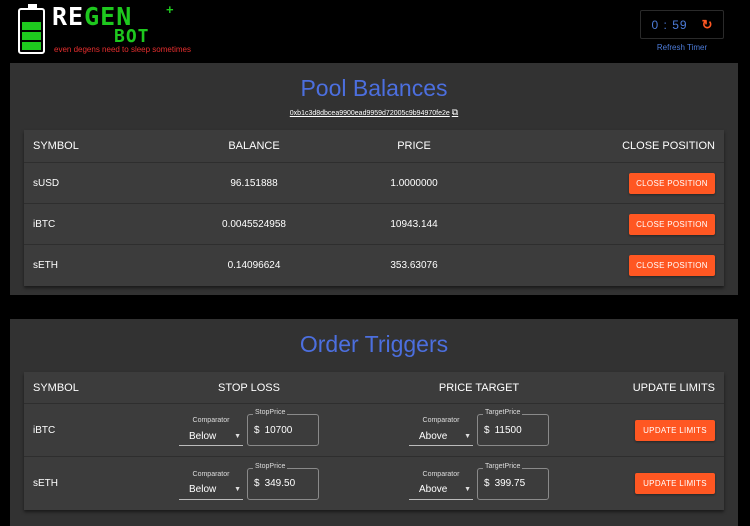 This screenshot has height=526, width=750. What do you see at coordinates (374, 88) in the screenshot?
I see `pool-title: Pool Balances` at bounding box center [374, 88].